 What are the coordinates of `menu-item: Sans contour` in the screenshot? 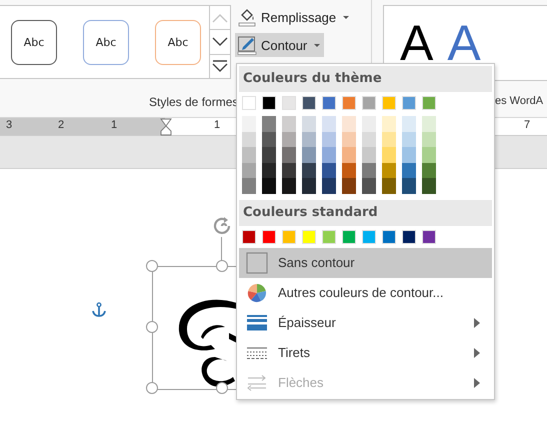 It's located at (365, 263).